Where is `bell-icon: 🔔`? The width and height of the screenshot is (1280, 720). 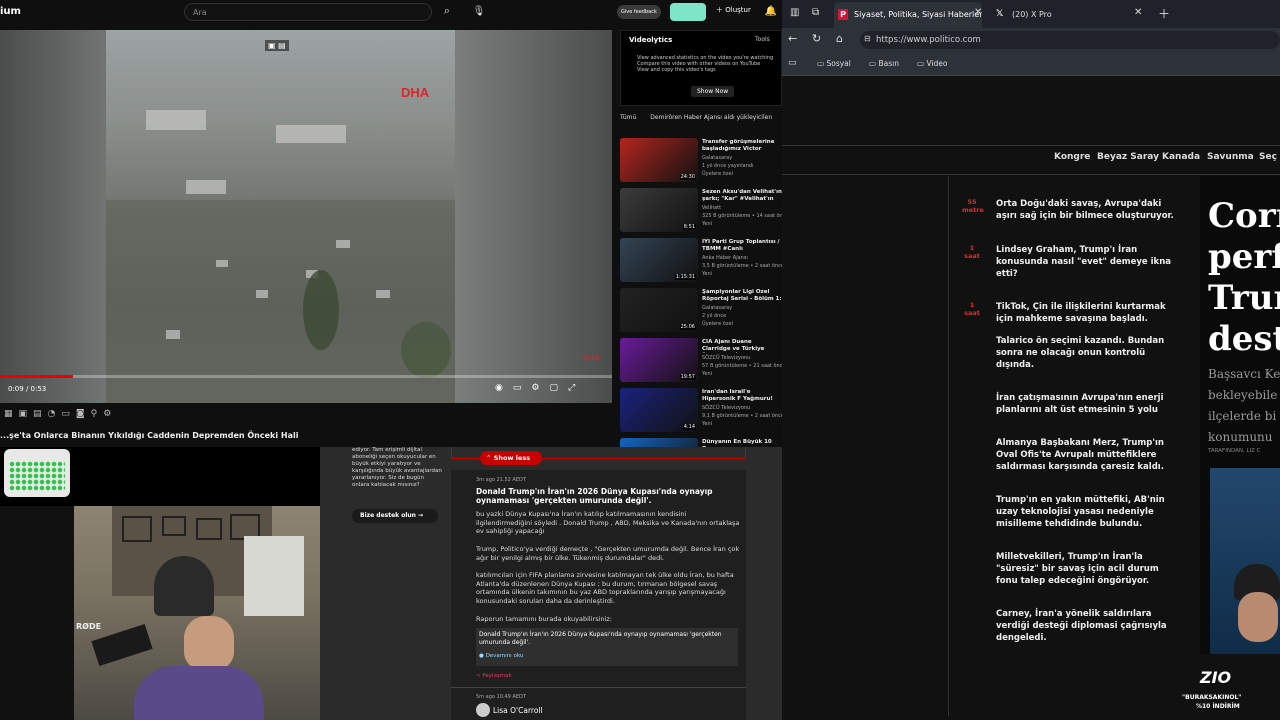
bell-icon: 🔔 is located at coordinates (771, 11).